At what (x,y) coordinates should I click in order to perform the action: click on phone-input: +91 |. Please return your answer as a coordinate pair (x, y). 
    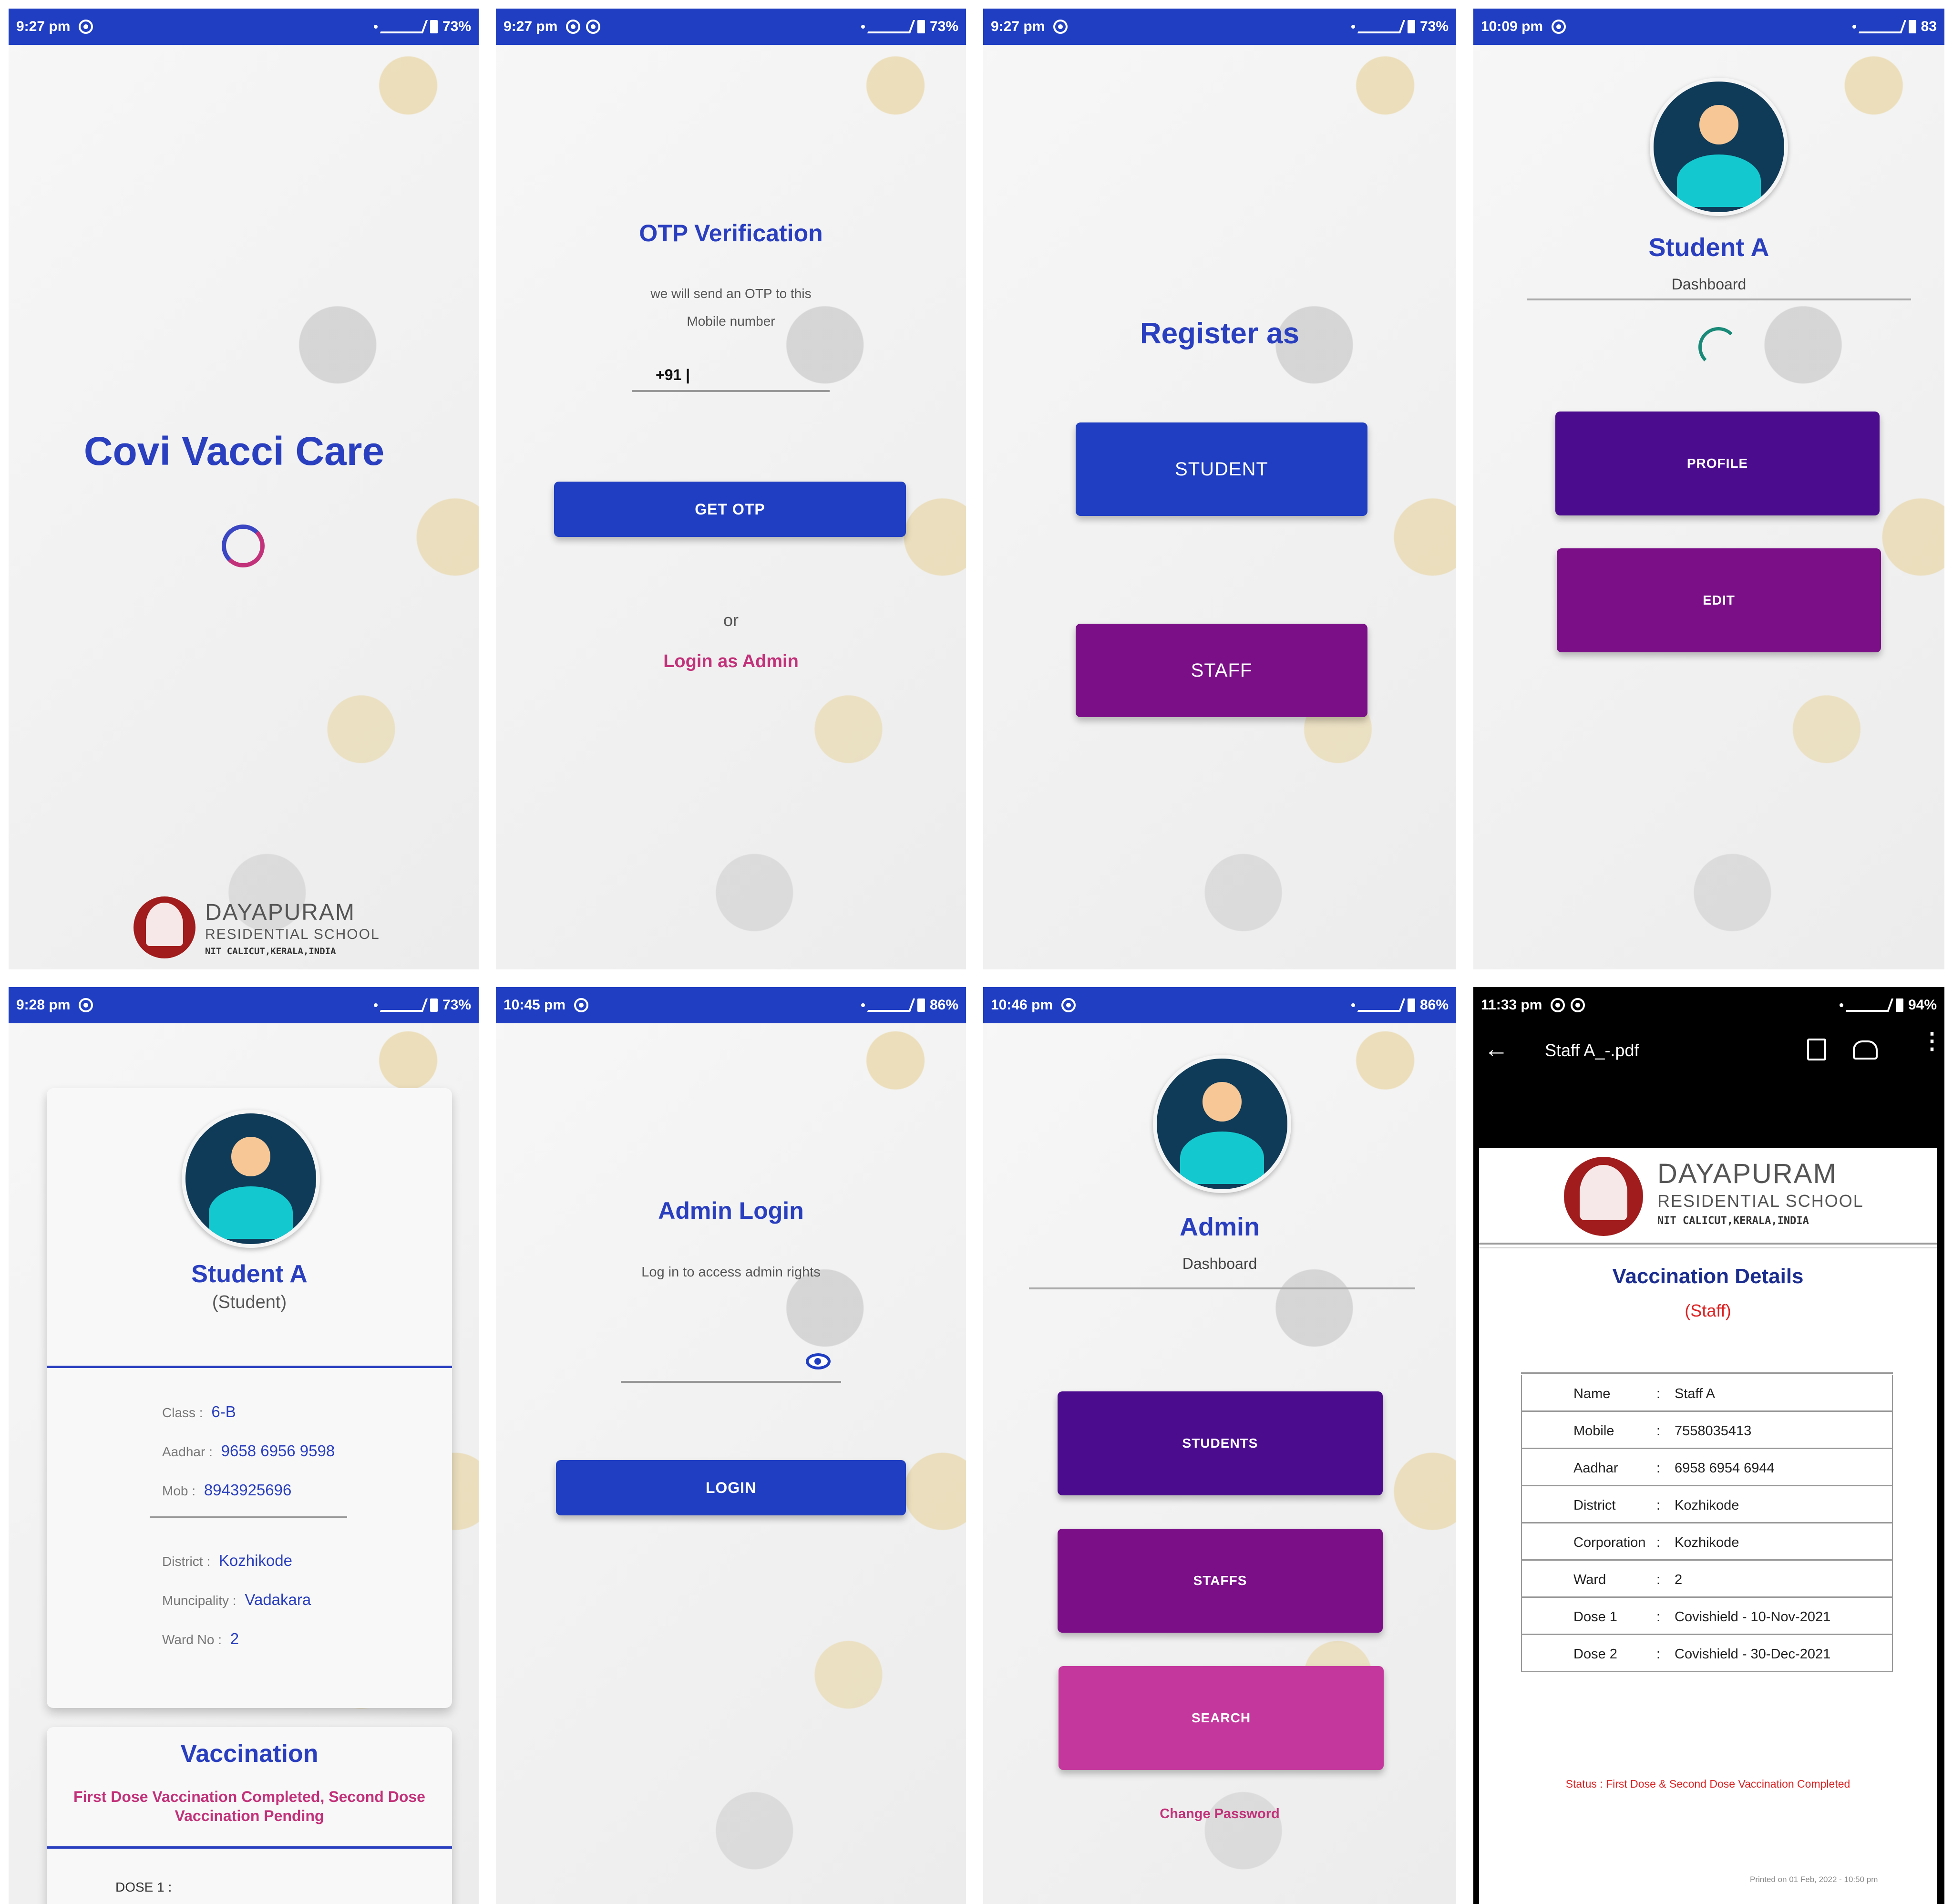
    Looking at the image, I should click on (731, 376).